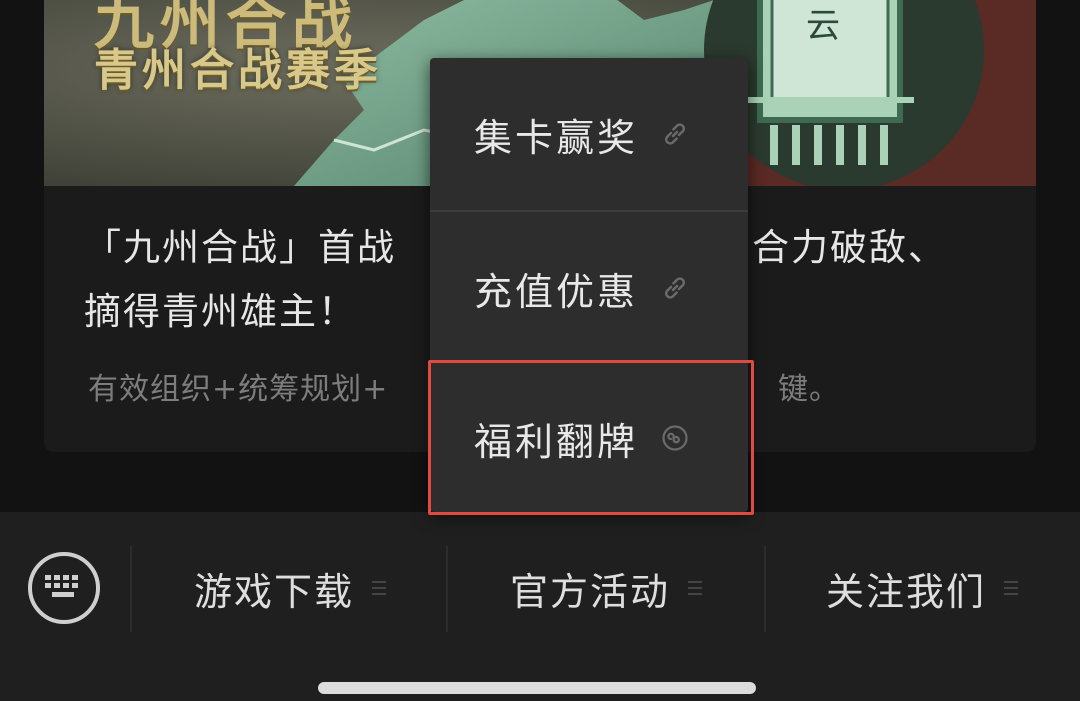  I want to click on banner-seal-char: 云, so click(823, 26).